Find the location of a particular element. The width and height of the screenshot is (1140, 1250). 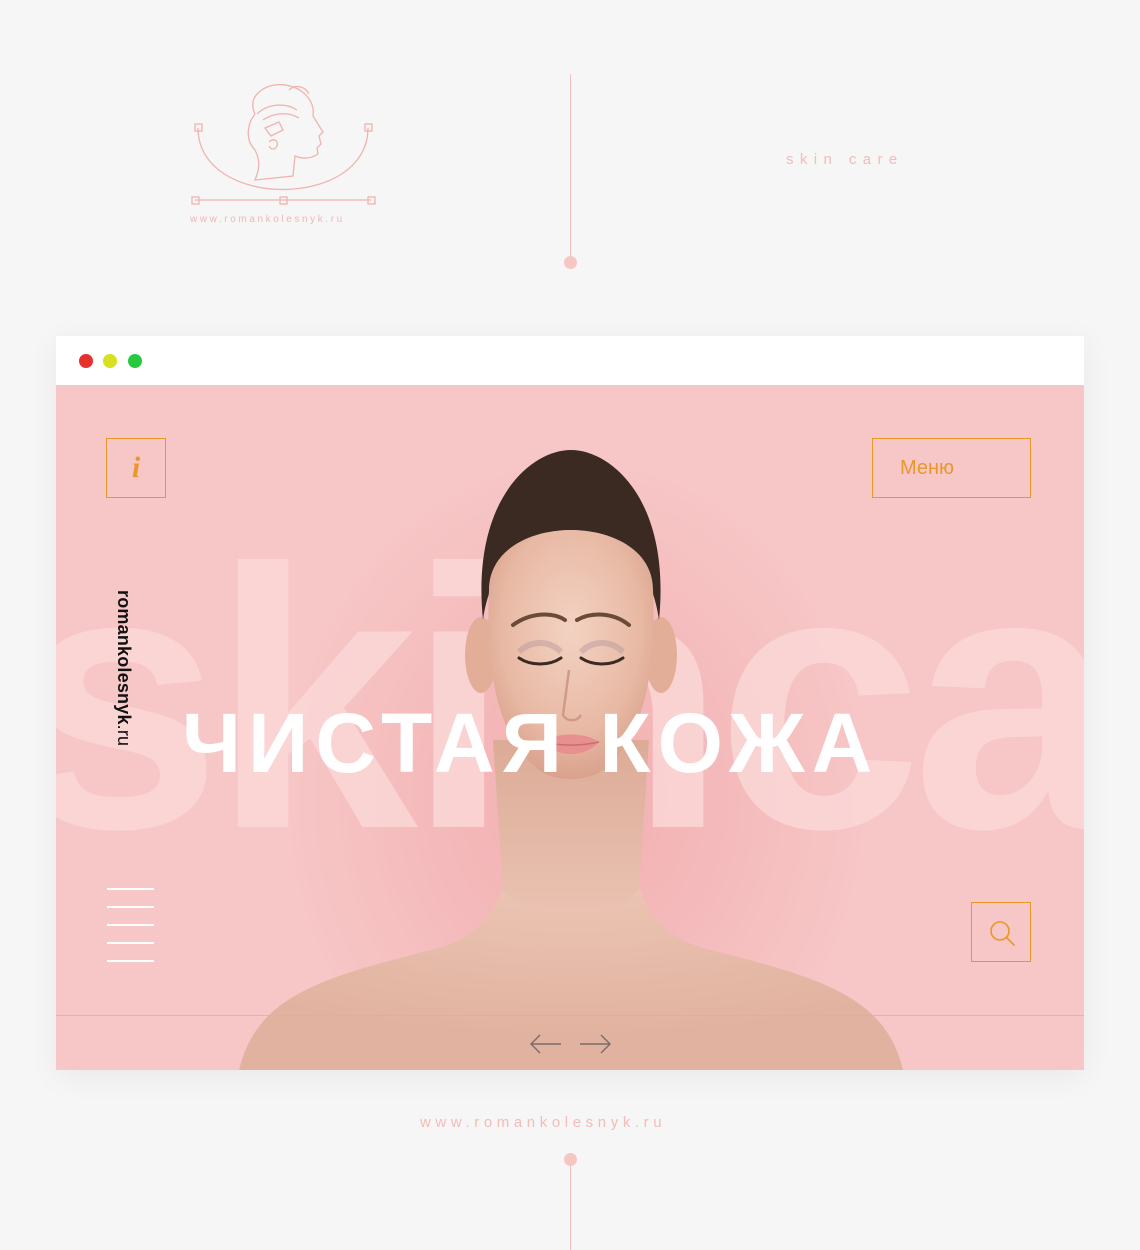

close-window-button is located at coordinates (86, 361).